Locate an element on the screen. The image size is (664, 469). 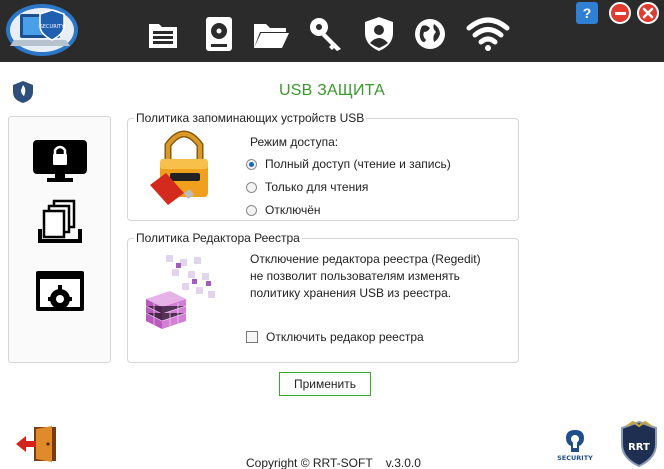
close-icon is located at coordinates (648, 13).